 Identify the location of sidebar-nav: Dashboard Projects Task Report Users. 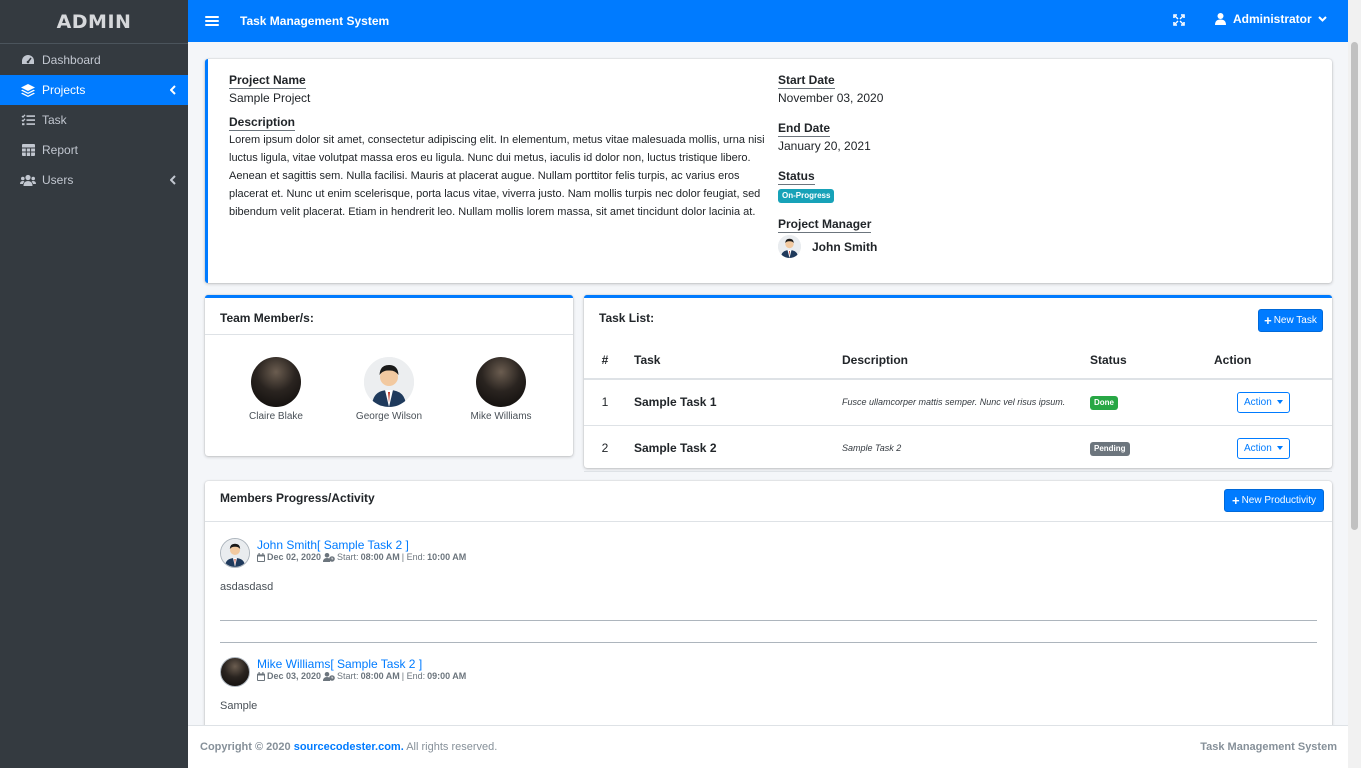
(94, 119).